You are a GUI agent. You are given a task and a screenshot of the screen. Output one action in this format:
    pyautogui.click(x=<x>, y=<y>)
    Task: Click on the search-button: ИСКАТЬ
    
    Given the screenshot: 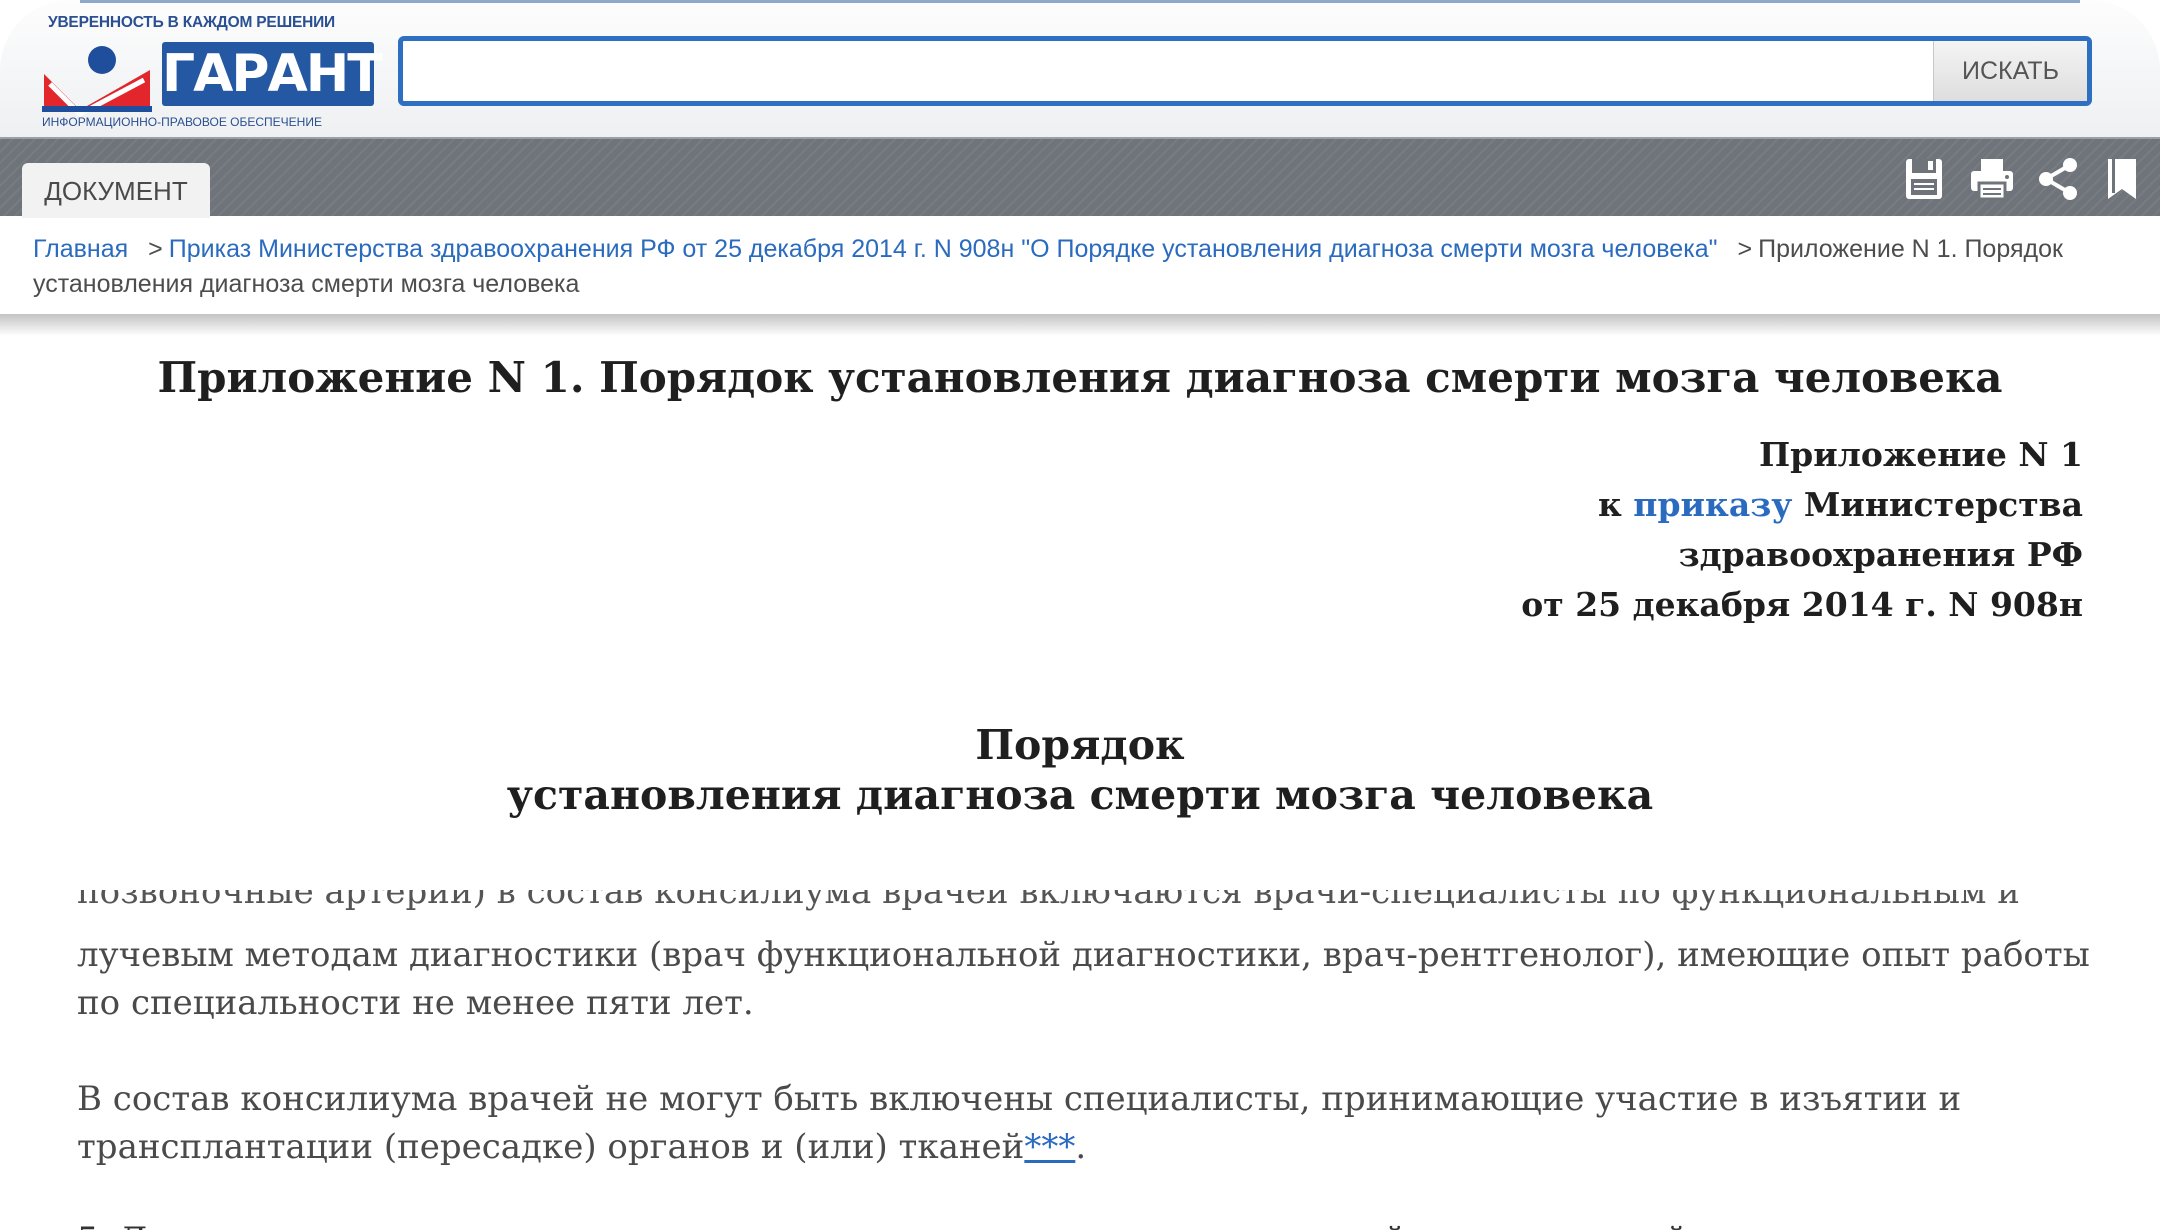 What is the action you would take?
    pyautogui.click(x=2010, y=71)
    